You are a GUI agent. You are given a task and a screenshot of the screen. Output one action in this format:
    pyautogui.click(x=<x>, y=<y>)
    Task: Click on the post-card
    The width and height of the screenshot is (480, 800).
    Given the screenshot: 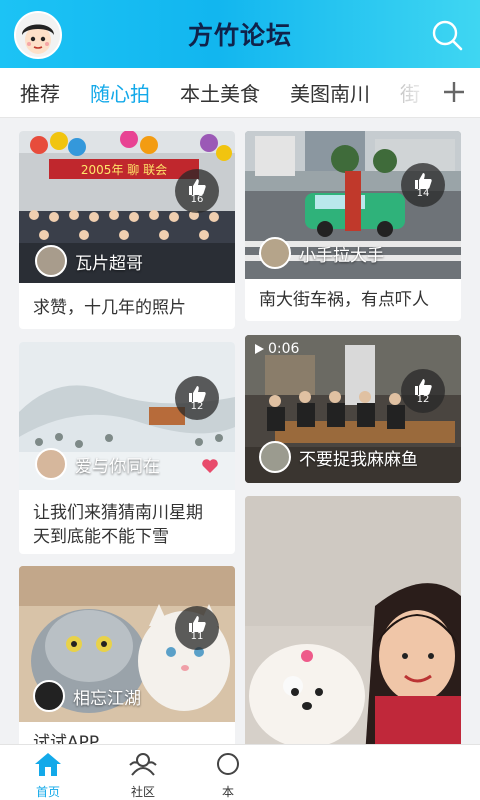 What is the action you would take?
    pyautogui.click(x=353, y=626)
    